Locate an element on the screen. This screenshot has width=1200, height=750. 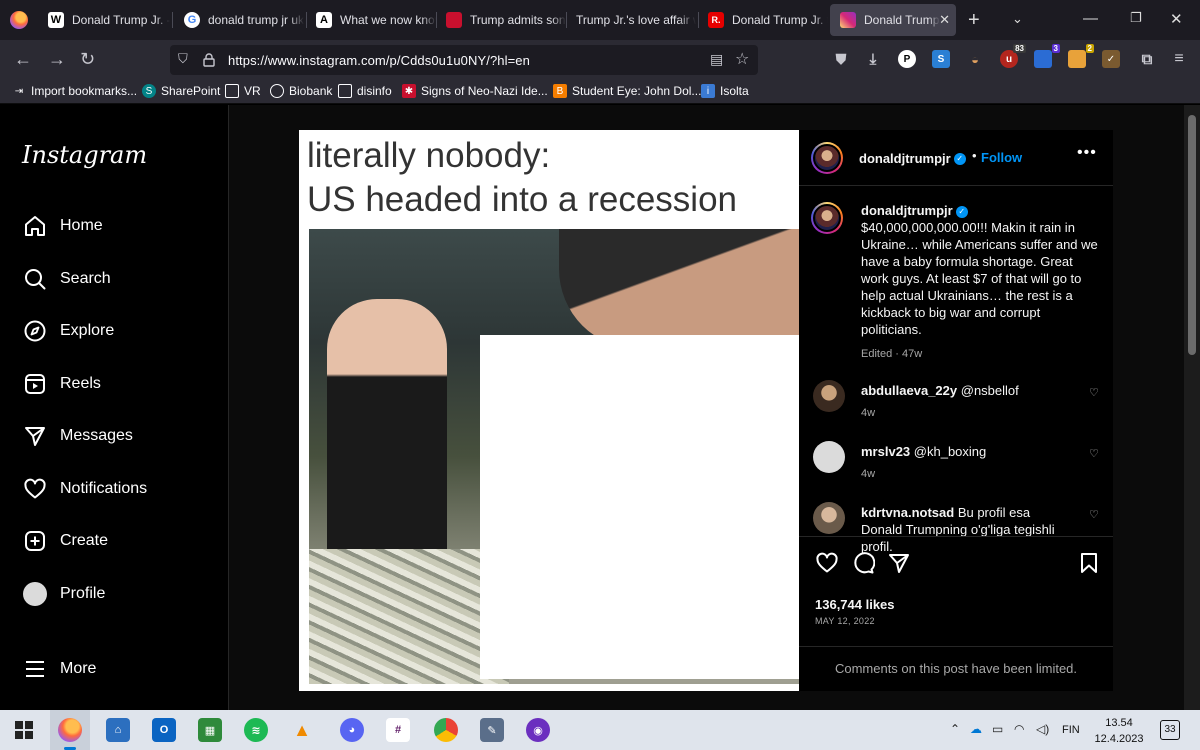
downloads-icon: ⤓ is located at coordinates (873, 59).